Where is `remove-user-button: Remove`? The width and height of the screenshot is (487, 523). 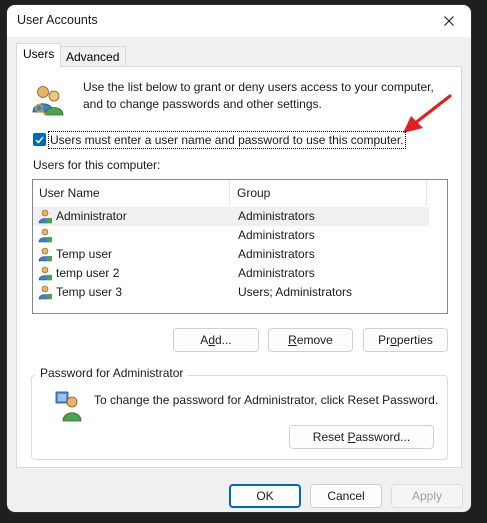 remove-user-button: Remove is located at coordinates (310, 340).